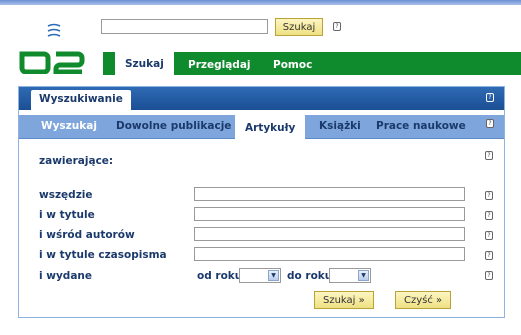  Describe the element at coordinates (260, 275) in the screenshot. I see `from-year-select: ▼` at that location.